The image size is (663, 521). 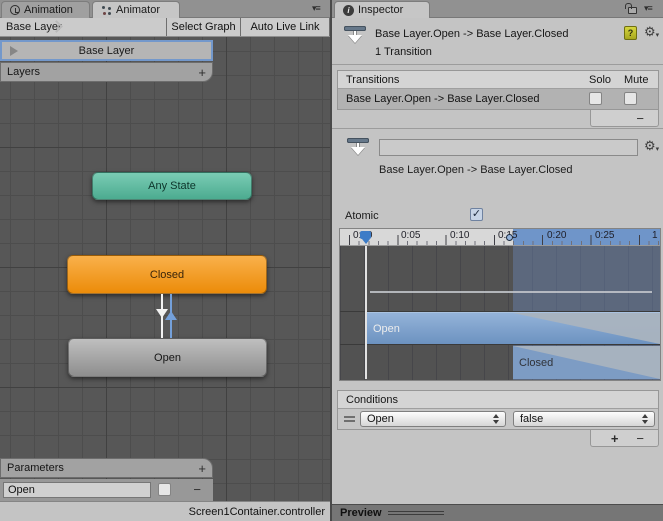 What do you see at coordinates (106, 10) in the screenshot?
I see `animator-icon` at bounding box center [106, 10].